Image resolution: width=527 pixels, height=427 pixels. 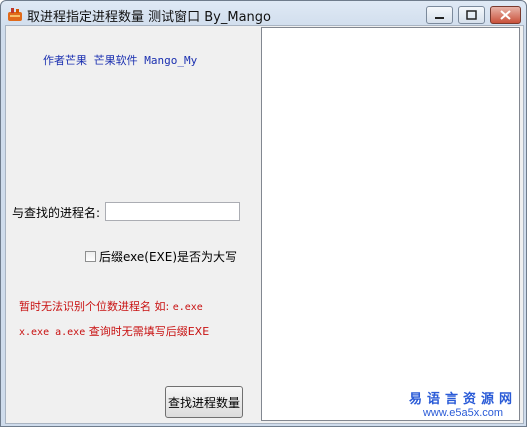 I want to click on author-label: 作者芒果 芒果软件 Mango_My, so click(x=120, y=60).